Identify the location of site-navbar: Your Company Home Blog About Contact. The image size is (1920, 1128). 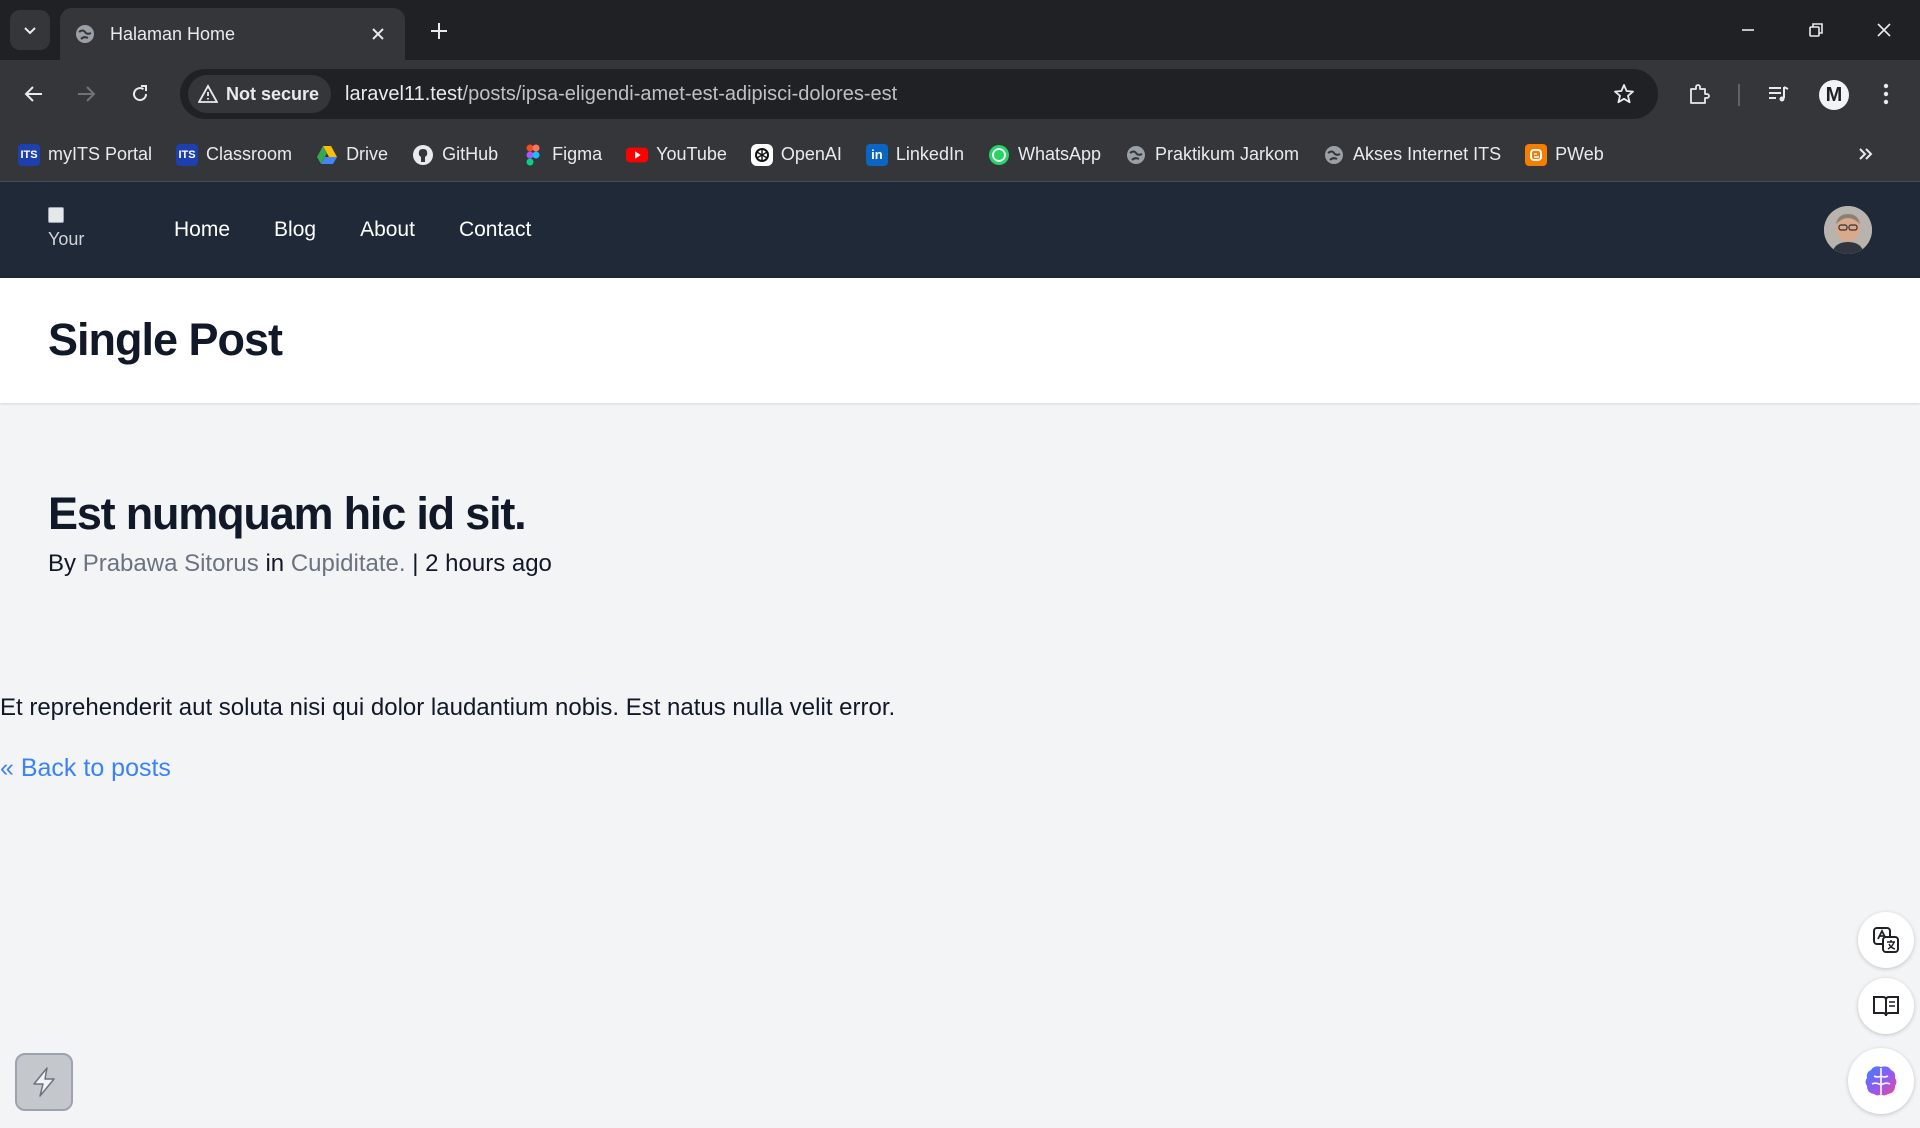
(960, 230).